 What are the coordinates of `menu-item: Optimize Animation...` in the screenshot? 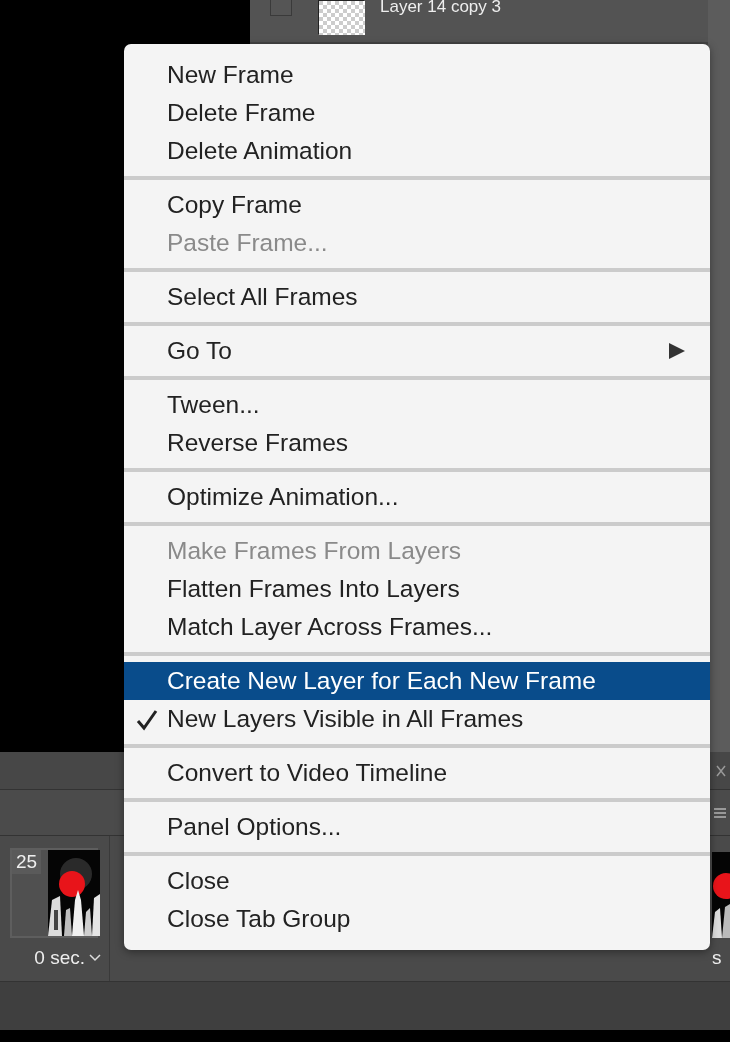 It's located at (417, 497).